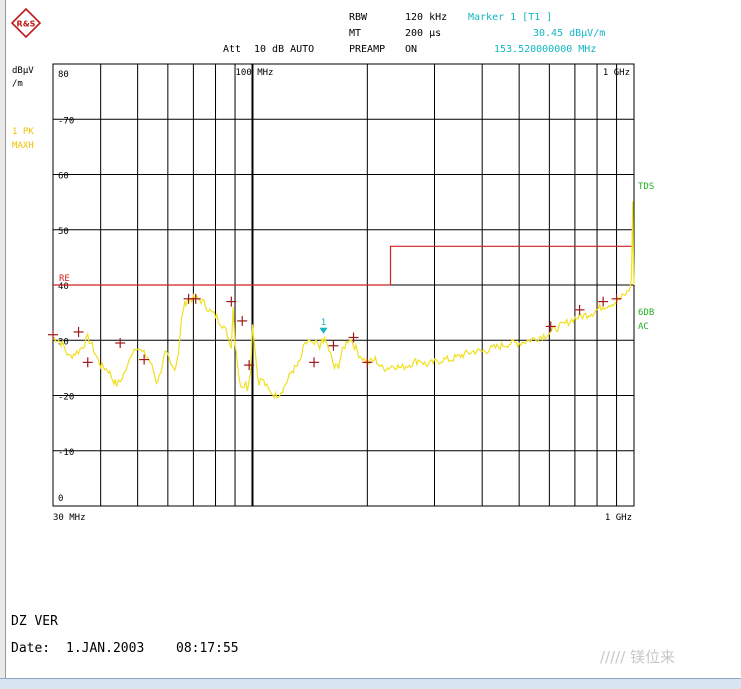  Describe the element at coordinates (643, 327) in the screenshot. I see `side-label-right: AC` at that location.